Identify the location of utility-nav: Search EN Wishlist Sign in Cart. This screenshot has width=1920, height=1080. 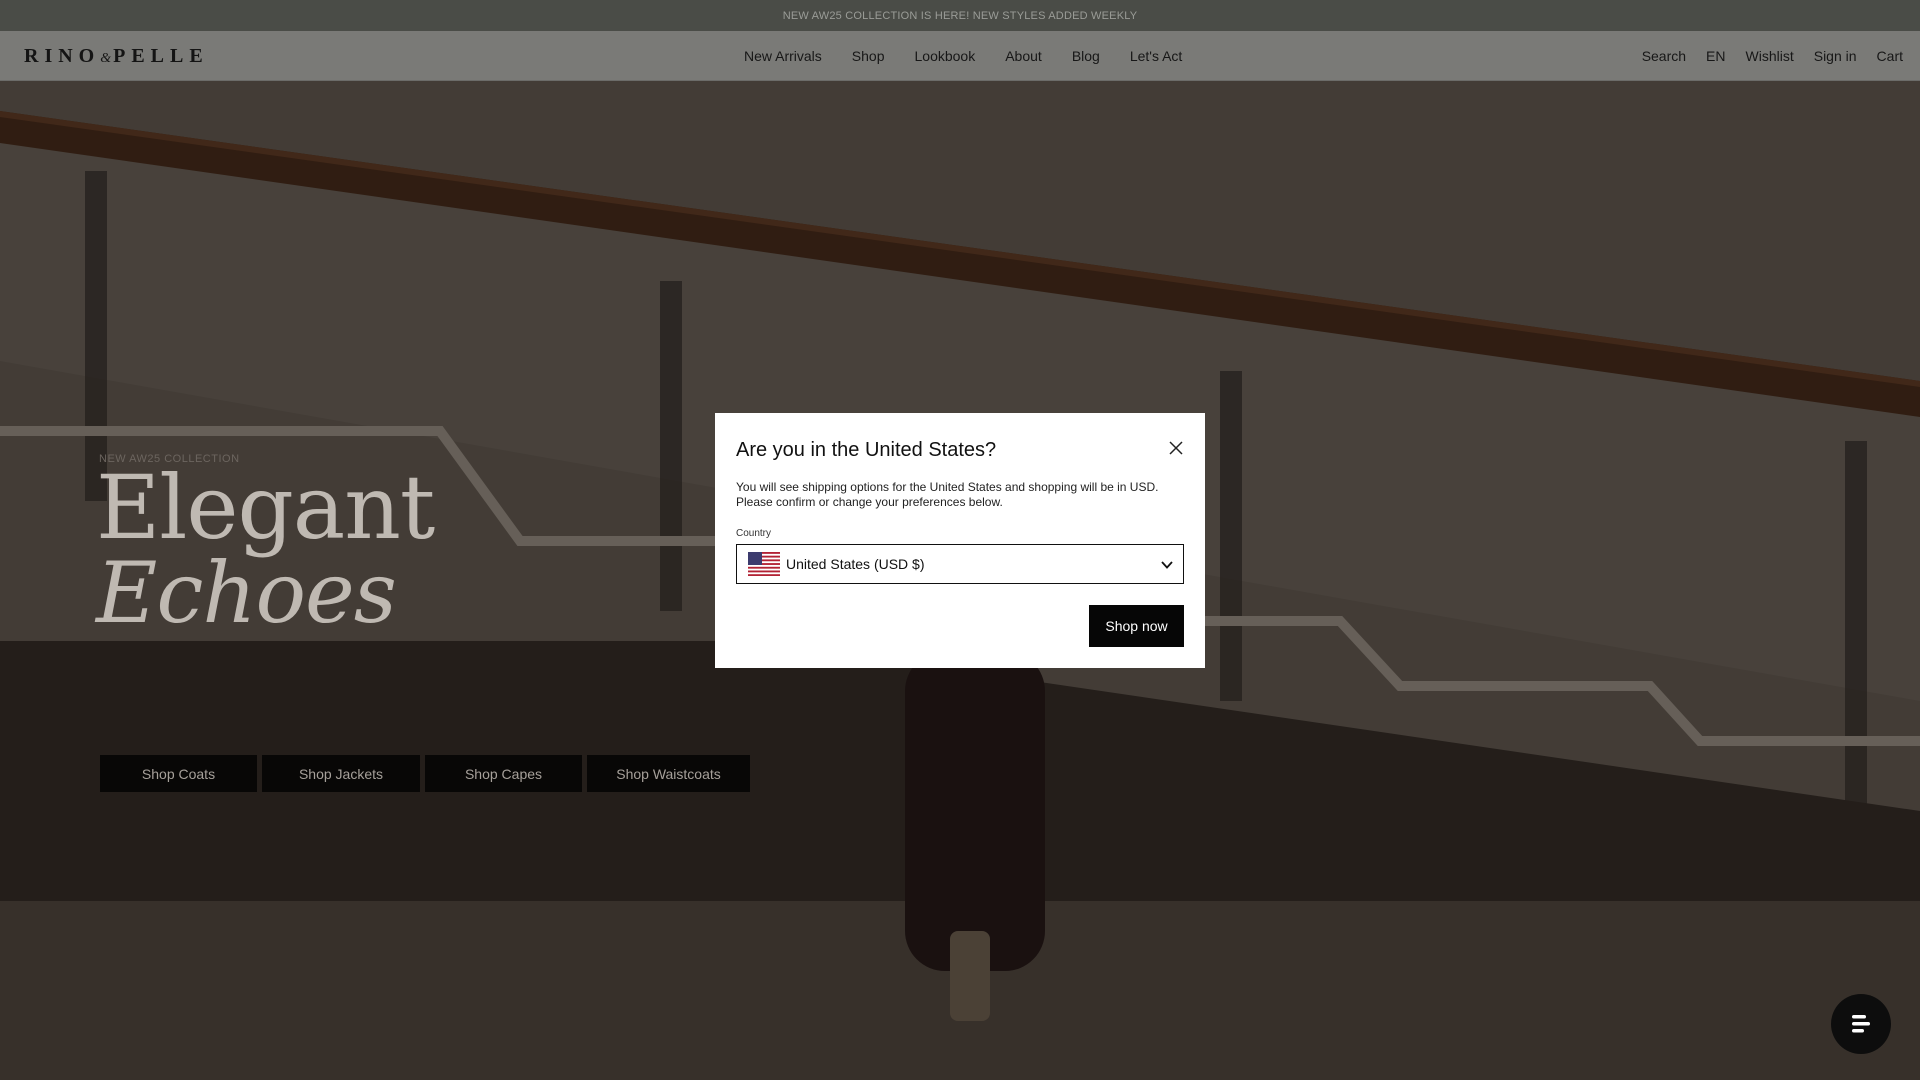
(1762, 56).